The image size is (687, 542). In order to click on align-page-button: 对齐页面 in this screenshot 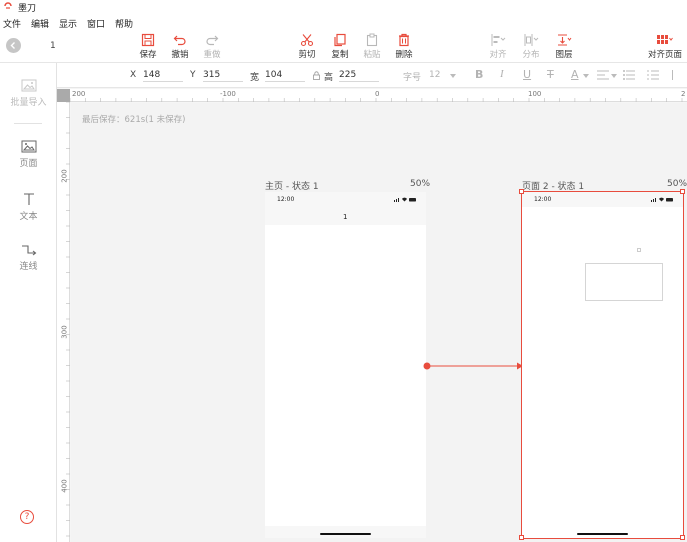, I will do `click(665, 47)`.